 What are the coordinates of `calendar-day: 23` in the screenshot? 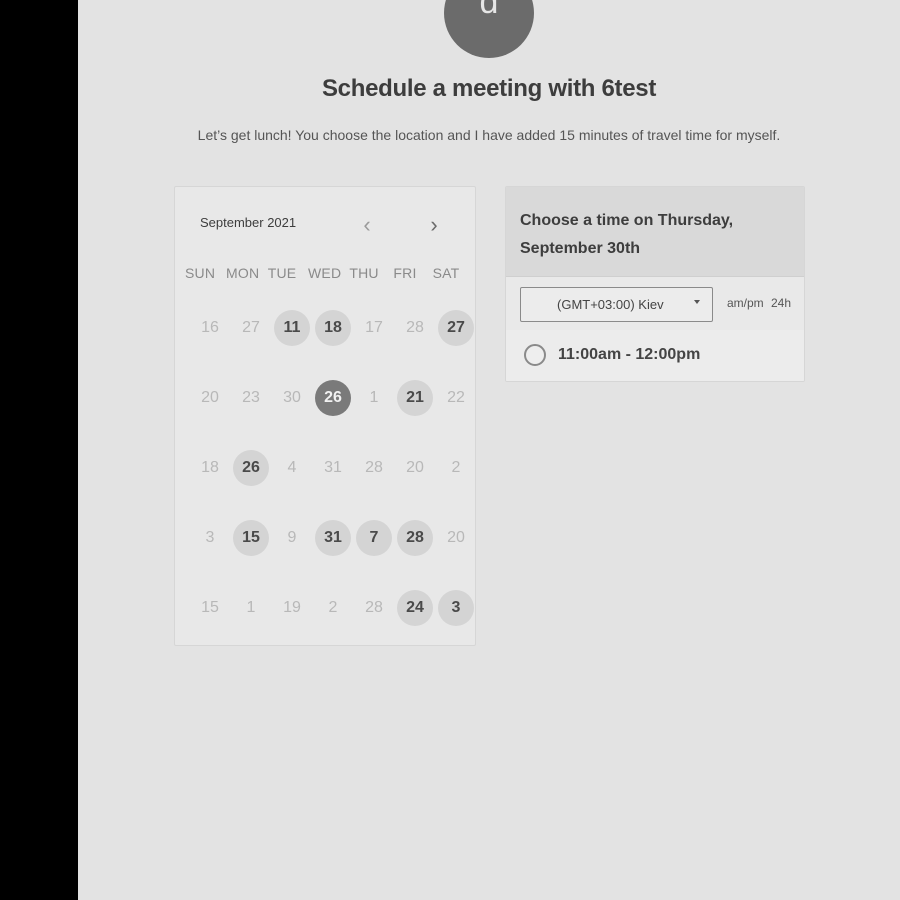 It's located at (251, 397).